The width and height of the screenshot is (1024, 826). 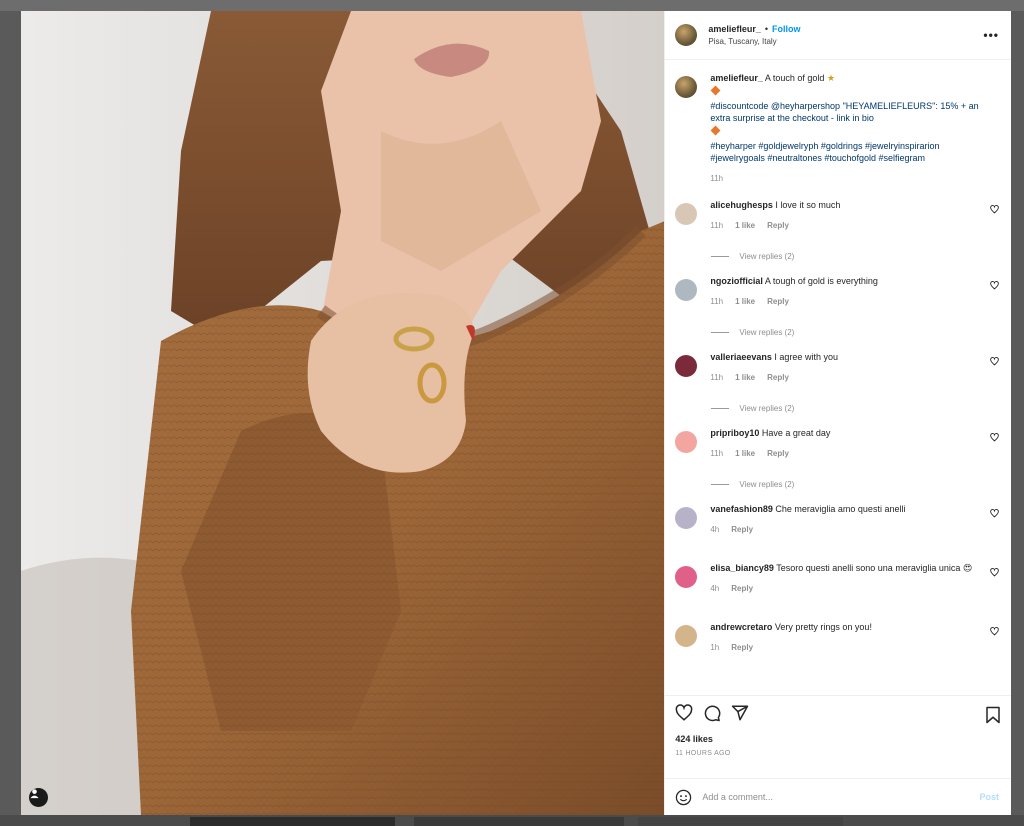 I want to click on likes-count: 424 likes, so click(x=838, y=739).